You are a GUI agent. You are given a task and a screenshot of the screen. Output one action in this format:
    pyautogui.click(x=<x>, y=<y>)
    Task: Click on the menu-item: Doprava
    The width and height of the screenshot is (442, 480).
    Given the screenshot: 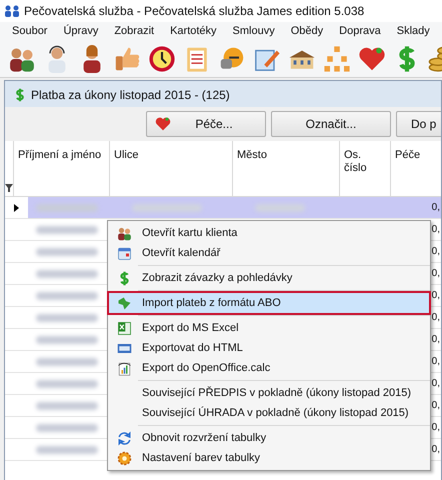 What is the action you would take?
    pyautogui.click(x=360, y=31)
    